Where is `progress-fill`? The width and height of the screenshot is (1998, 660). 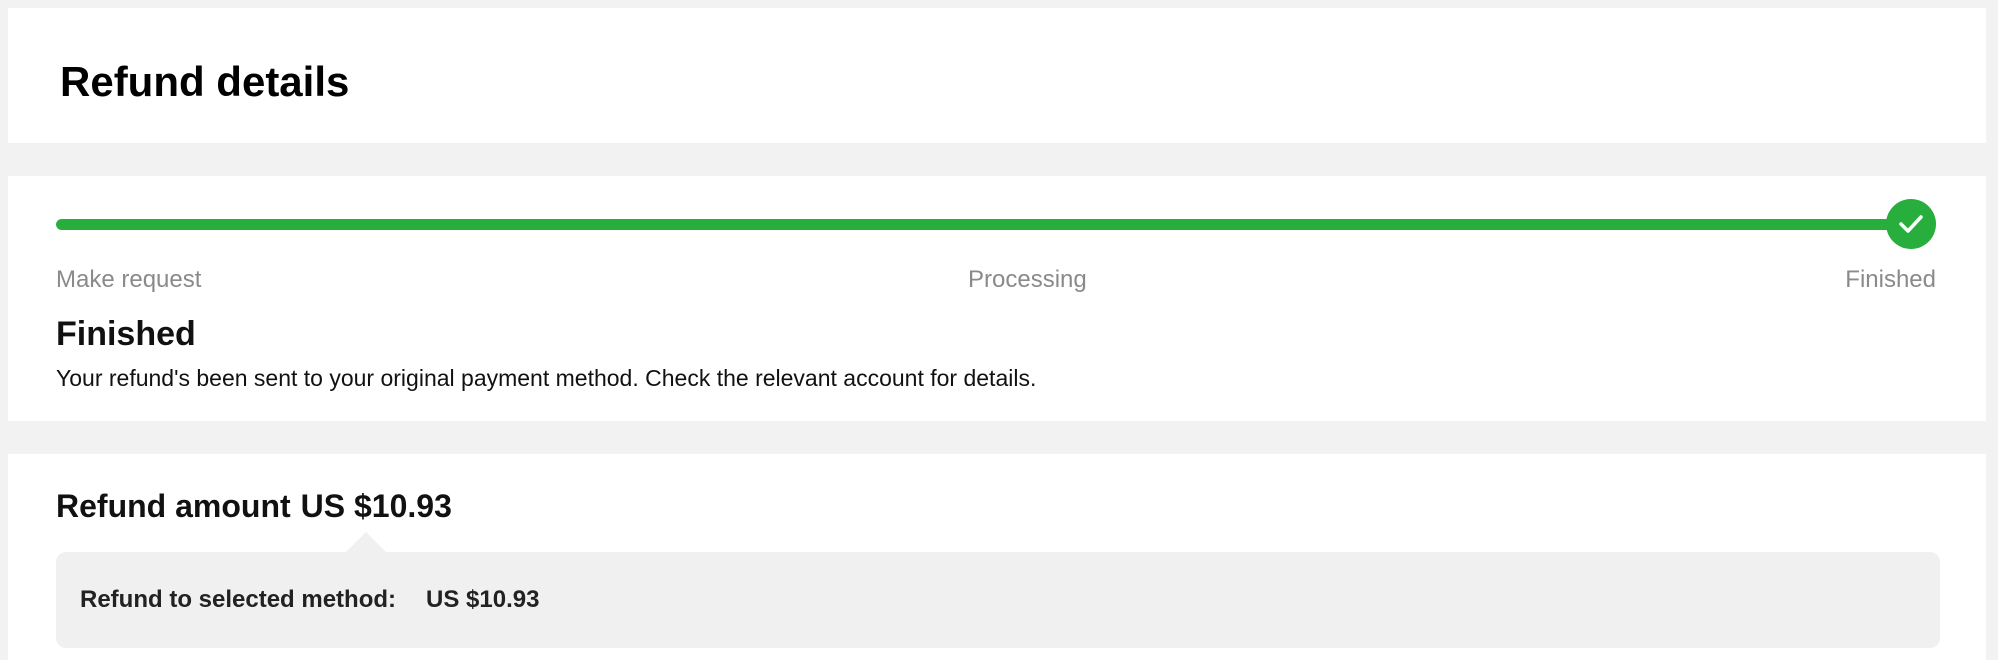
progress-fill is located at coordinates (986, 224).